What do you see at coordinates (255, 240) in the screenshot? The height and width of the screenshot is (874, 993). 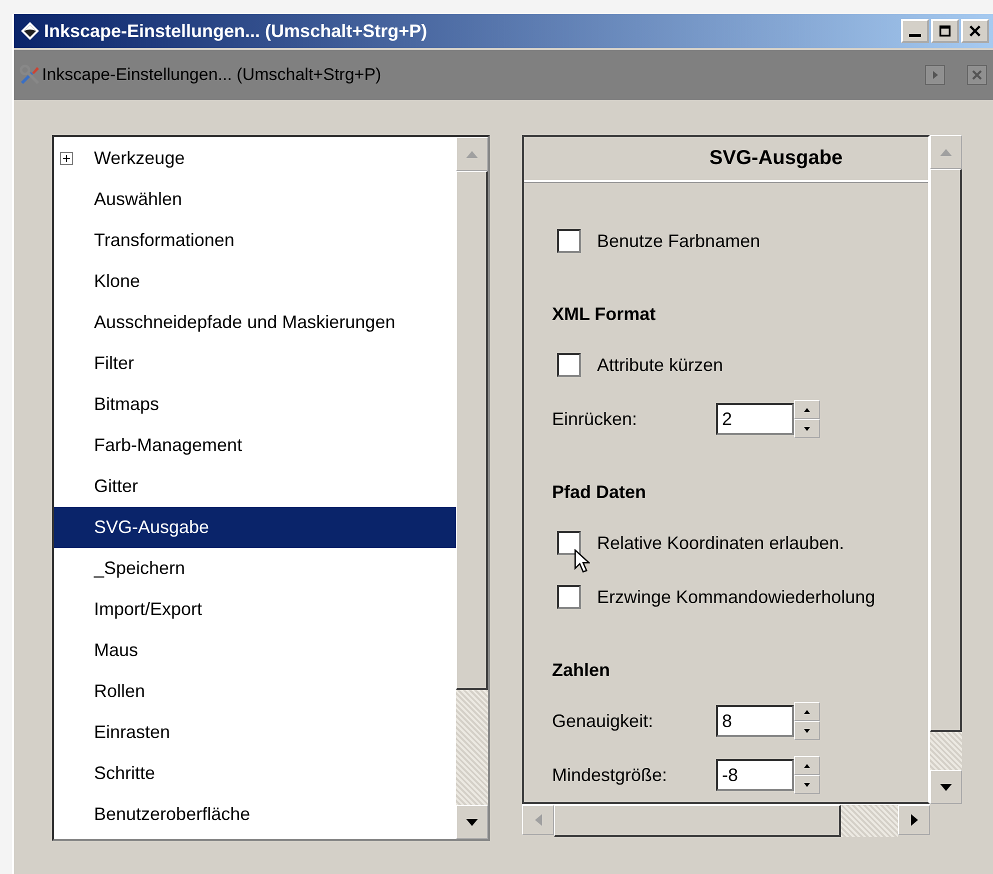 I see `sidebar-item: Transformationen` at bounding box center [255, 240].